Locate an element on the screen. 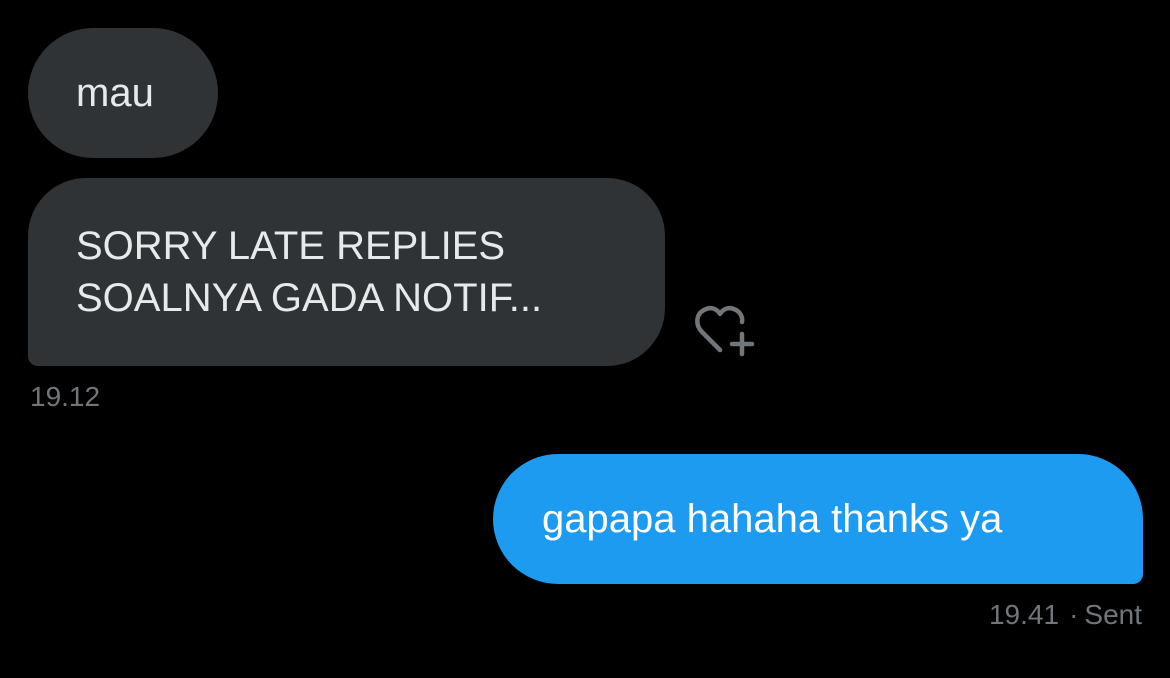 The width and height of the screenshot is (1170, 678). received-message-bubble: mau is located at coordinates (123, 93).